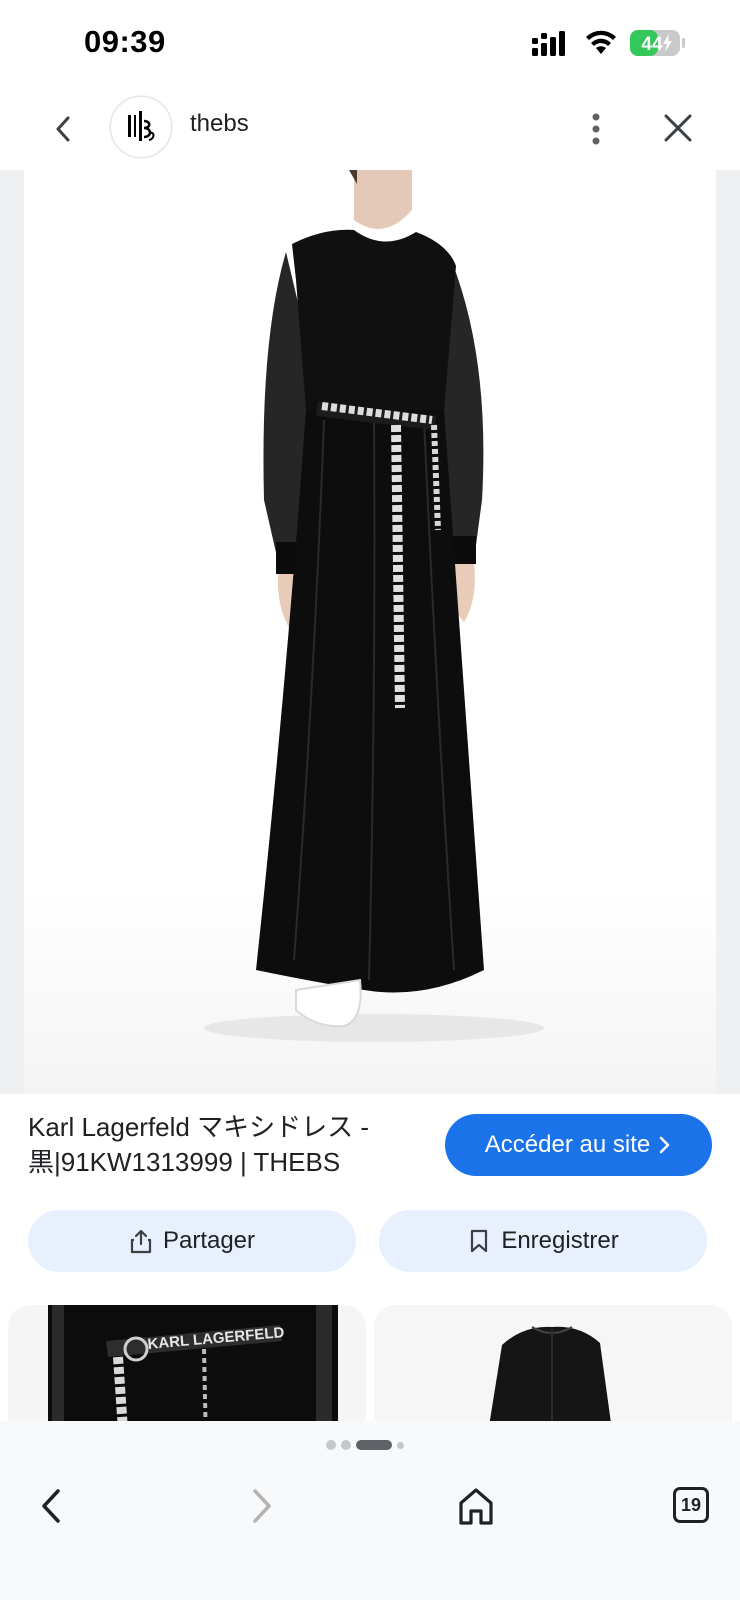 This screenshot has width=740, height=1600. What do you see at coordinates (370, 1363) in the screenshot?
I see `related-results: KARL LAGERFELD` at bounding box center [370, 1363].